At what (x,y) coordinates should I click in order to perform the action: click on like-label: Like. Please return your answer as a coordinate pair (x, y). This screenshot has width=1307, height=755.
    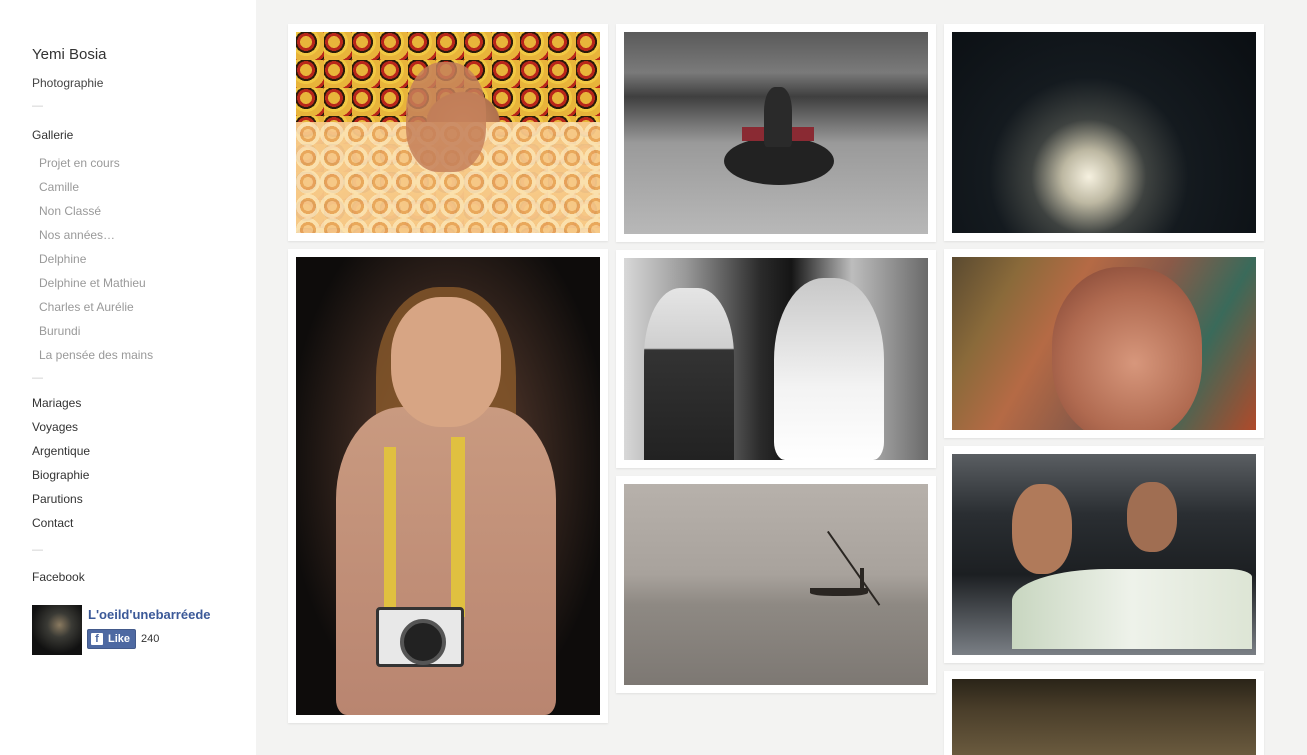
    Looking at the image, I should click on (119, 639).